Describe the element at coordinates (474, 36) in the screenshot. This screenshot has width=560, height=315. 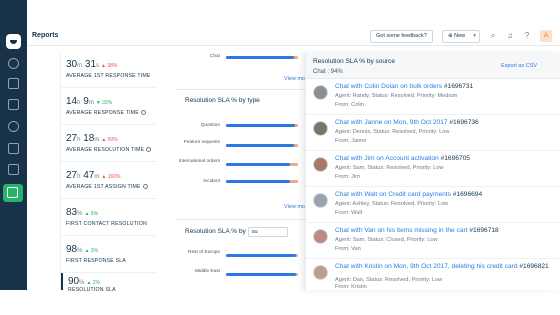
I see `chevron-down-icon: ▾` at that location.